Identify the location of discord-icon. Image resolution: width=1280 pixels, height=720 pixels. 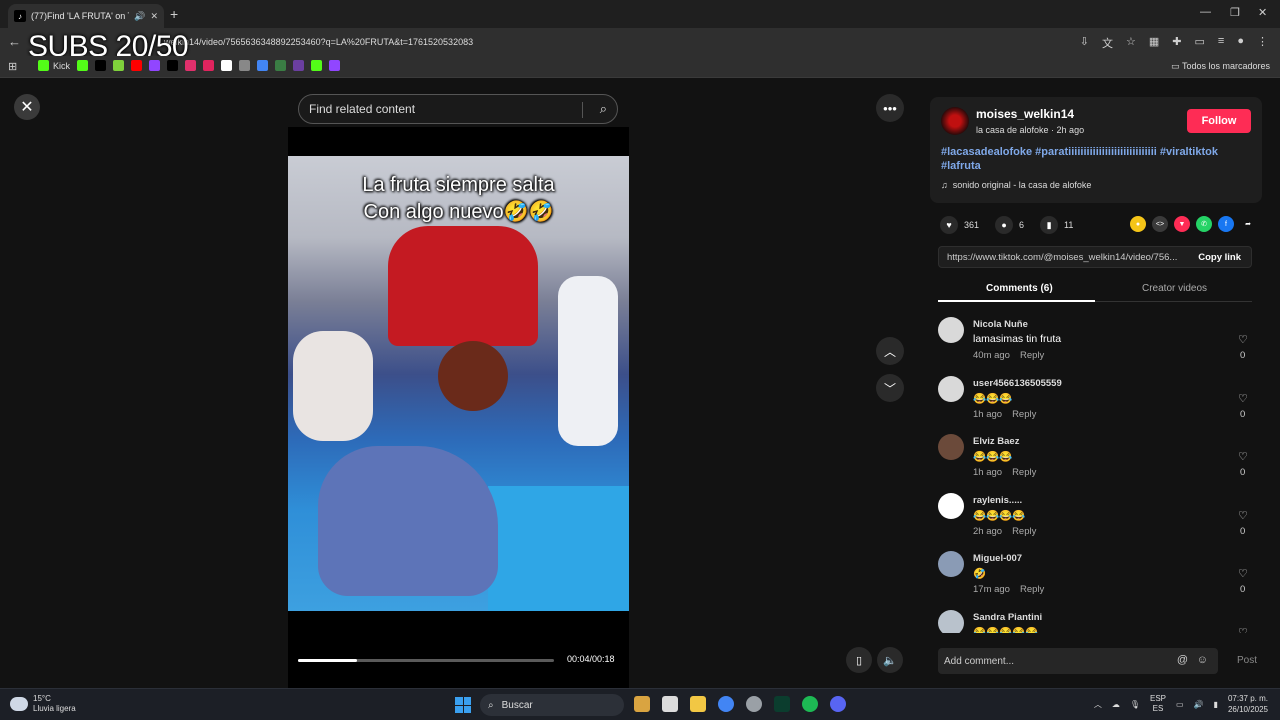
(838, 704).